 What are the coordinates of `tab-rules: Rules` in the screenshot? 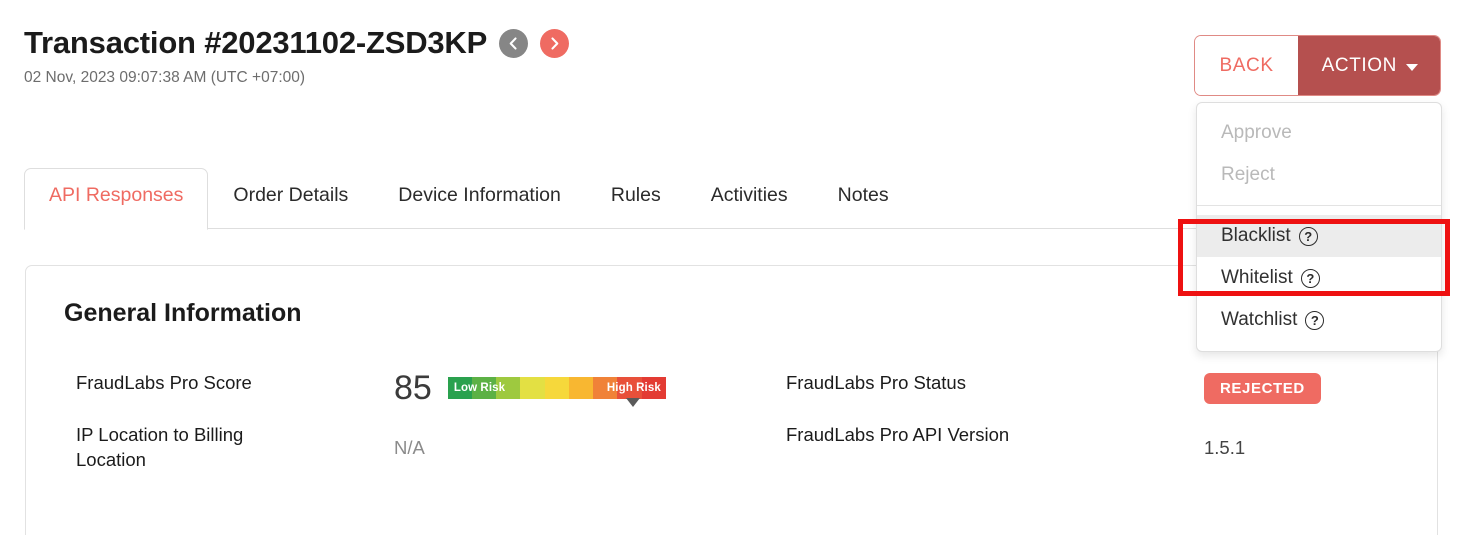 It's located at (636, 196).